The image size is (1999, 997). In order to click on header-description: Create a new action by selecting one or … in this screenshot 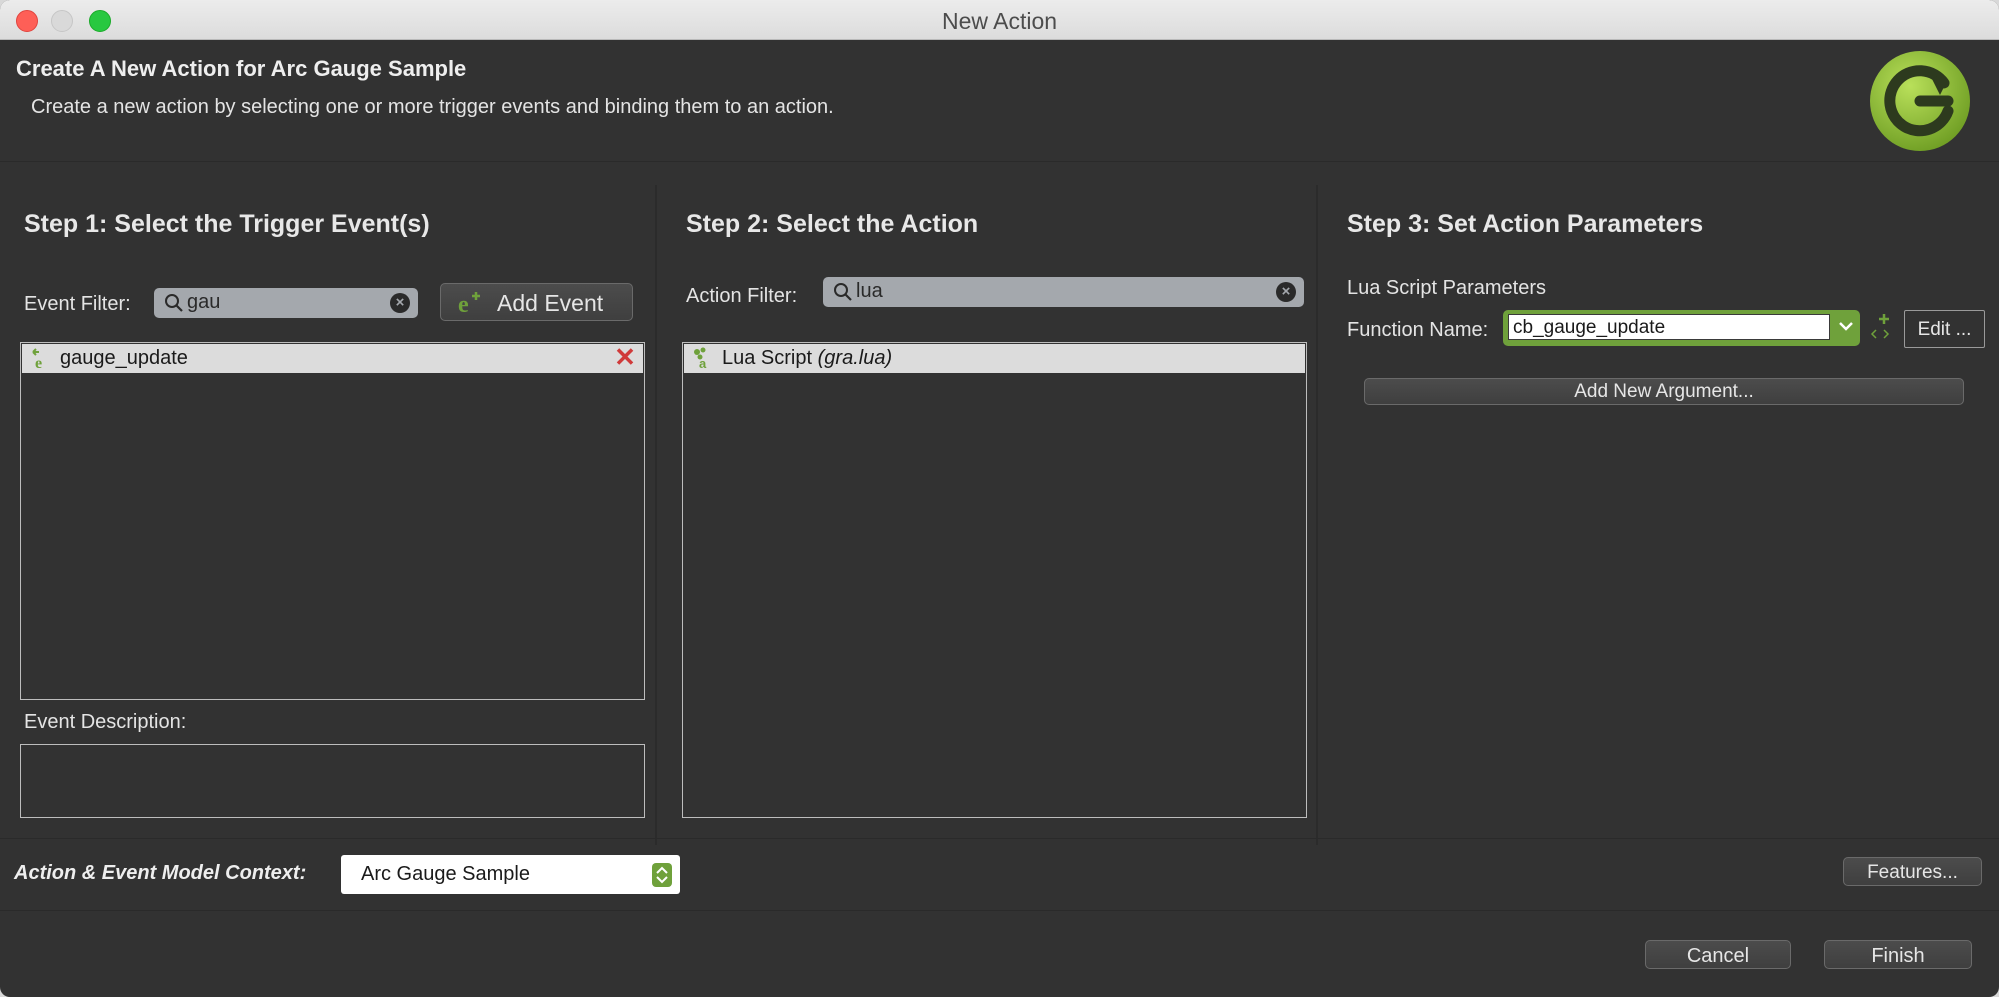, I will do `click(432, 107)`.